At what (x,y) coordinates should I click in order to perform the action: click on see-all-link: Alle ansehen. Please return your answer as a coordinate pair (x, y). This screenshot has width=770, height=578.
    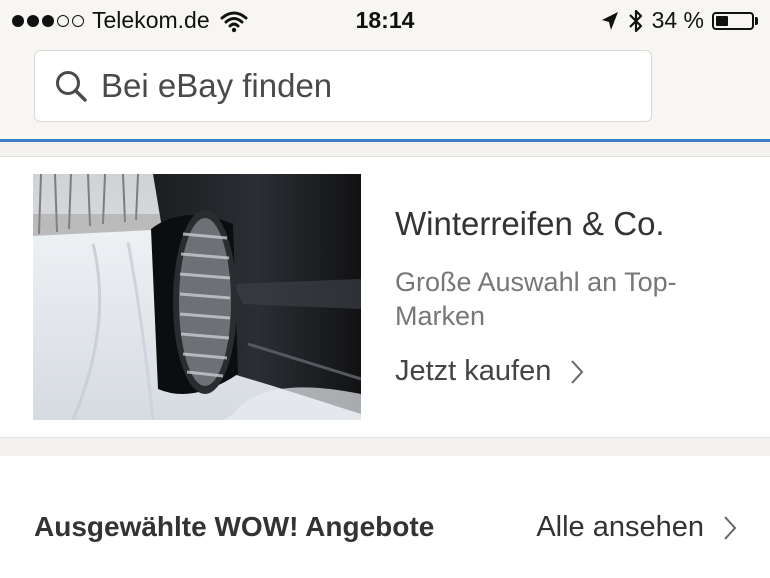
    Looking at the image, I should click on (637, 527).